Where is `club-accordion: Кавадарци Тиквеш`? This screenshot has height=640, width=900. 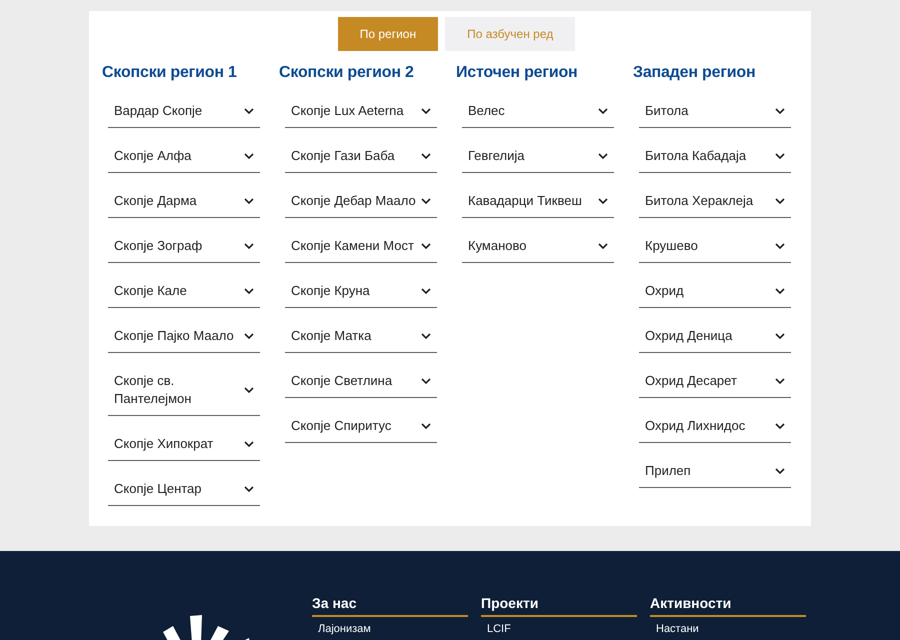
club-accordion: Кавадарци Тиквеш is located at coordinates (538, 201).